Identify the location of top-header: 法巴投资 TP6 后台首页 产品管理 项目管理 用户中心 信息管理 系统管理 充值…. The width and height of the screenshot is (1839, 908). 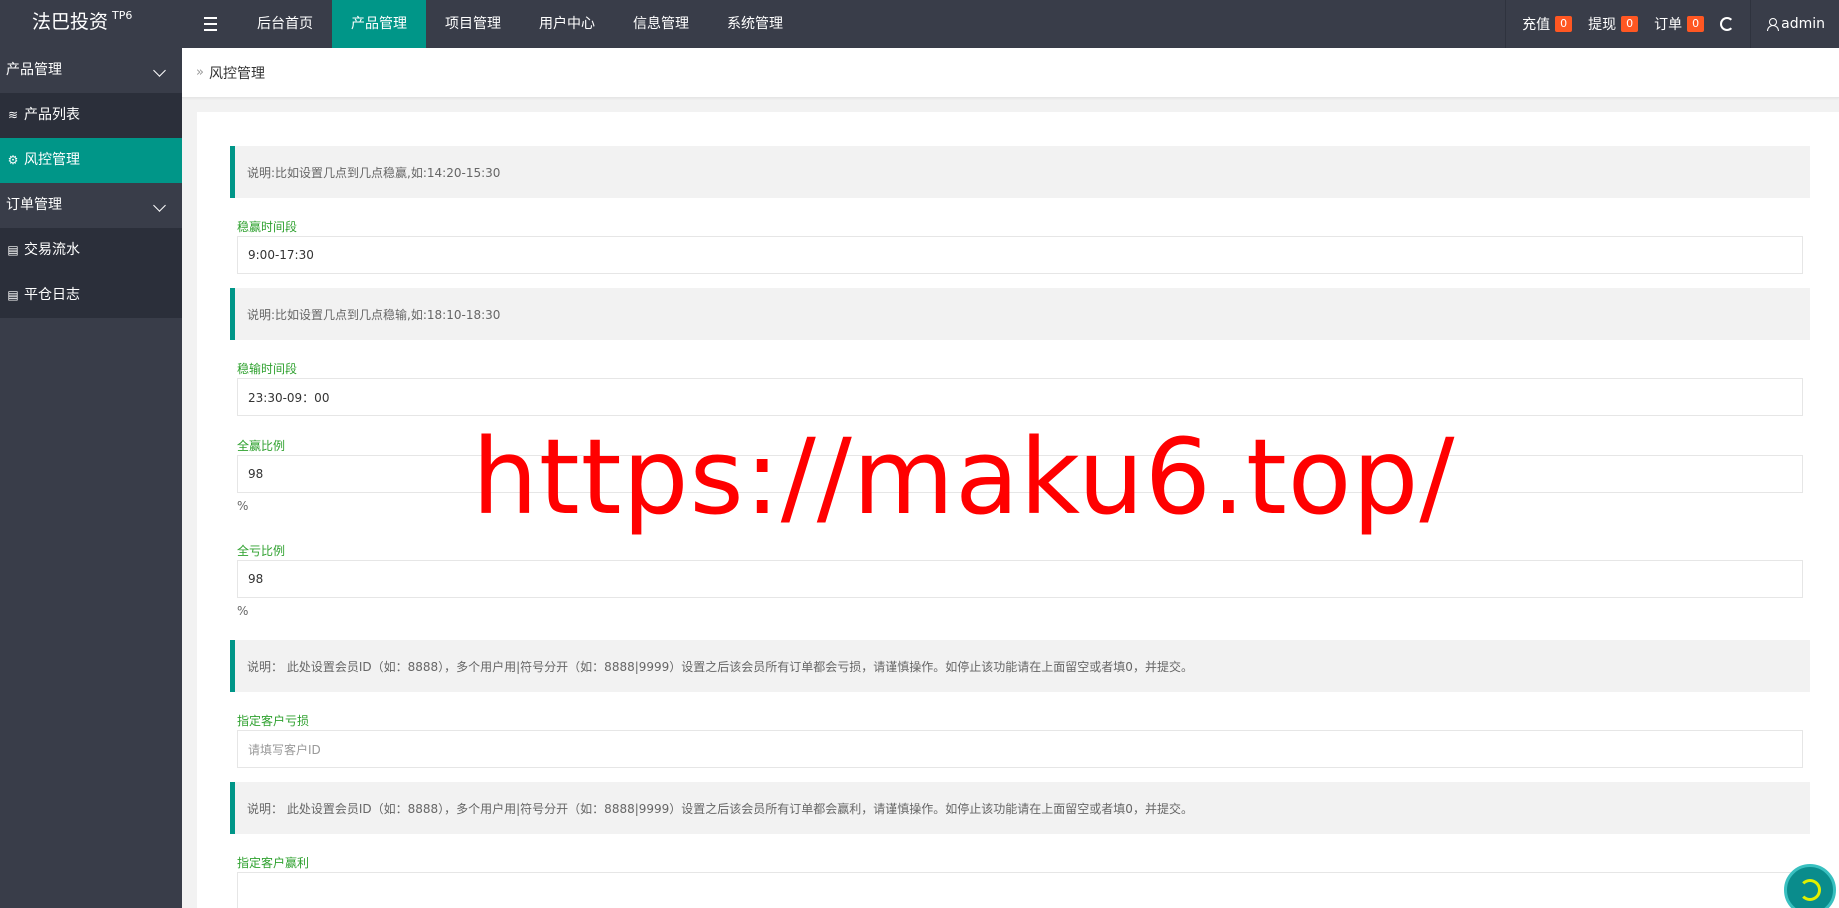
(919, 24).